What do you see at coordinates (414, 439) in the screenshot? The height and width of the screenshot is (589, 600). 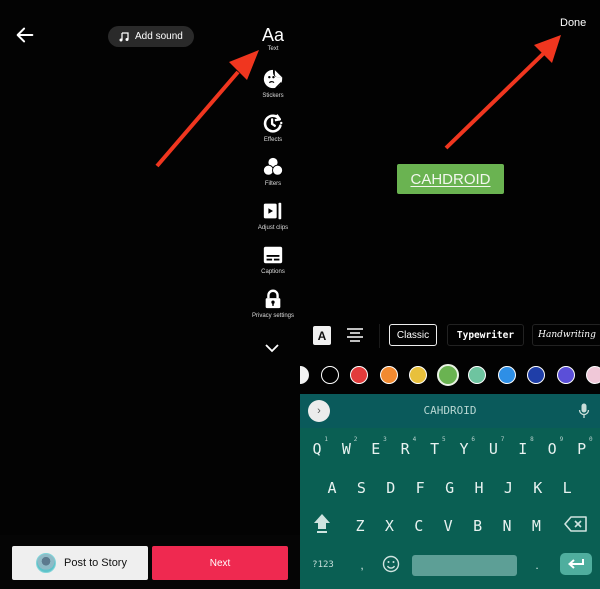 I see `key-number-hint: 4` at bounding box center [414, 439].